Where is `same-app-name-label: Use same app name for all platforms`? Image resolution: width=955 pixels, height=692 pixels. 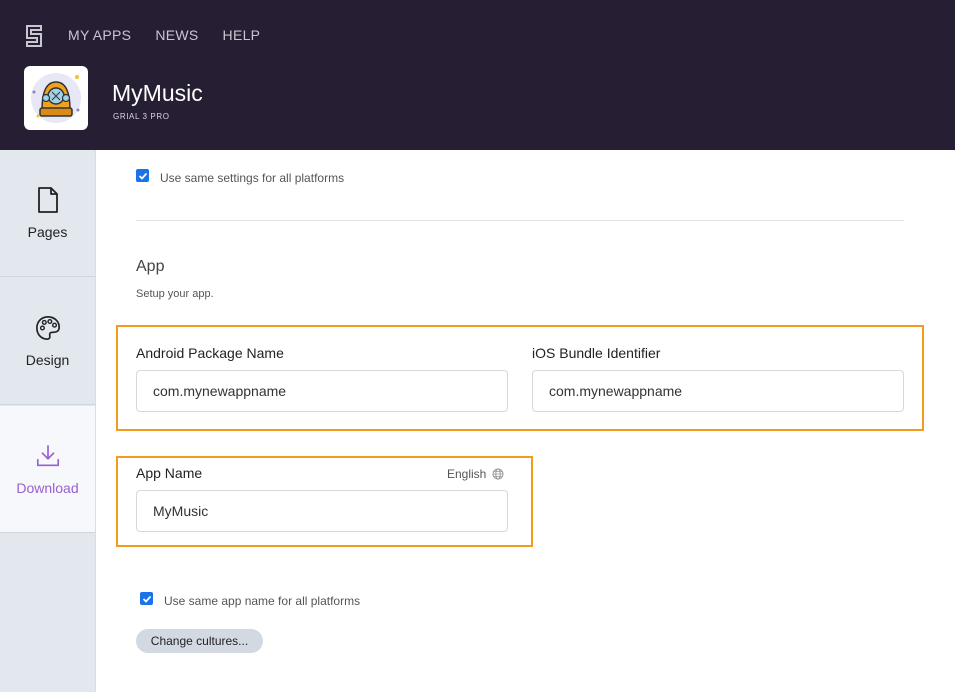
same-app-name-label: Use same app name for all platforms is located at coordinates (262, 601).